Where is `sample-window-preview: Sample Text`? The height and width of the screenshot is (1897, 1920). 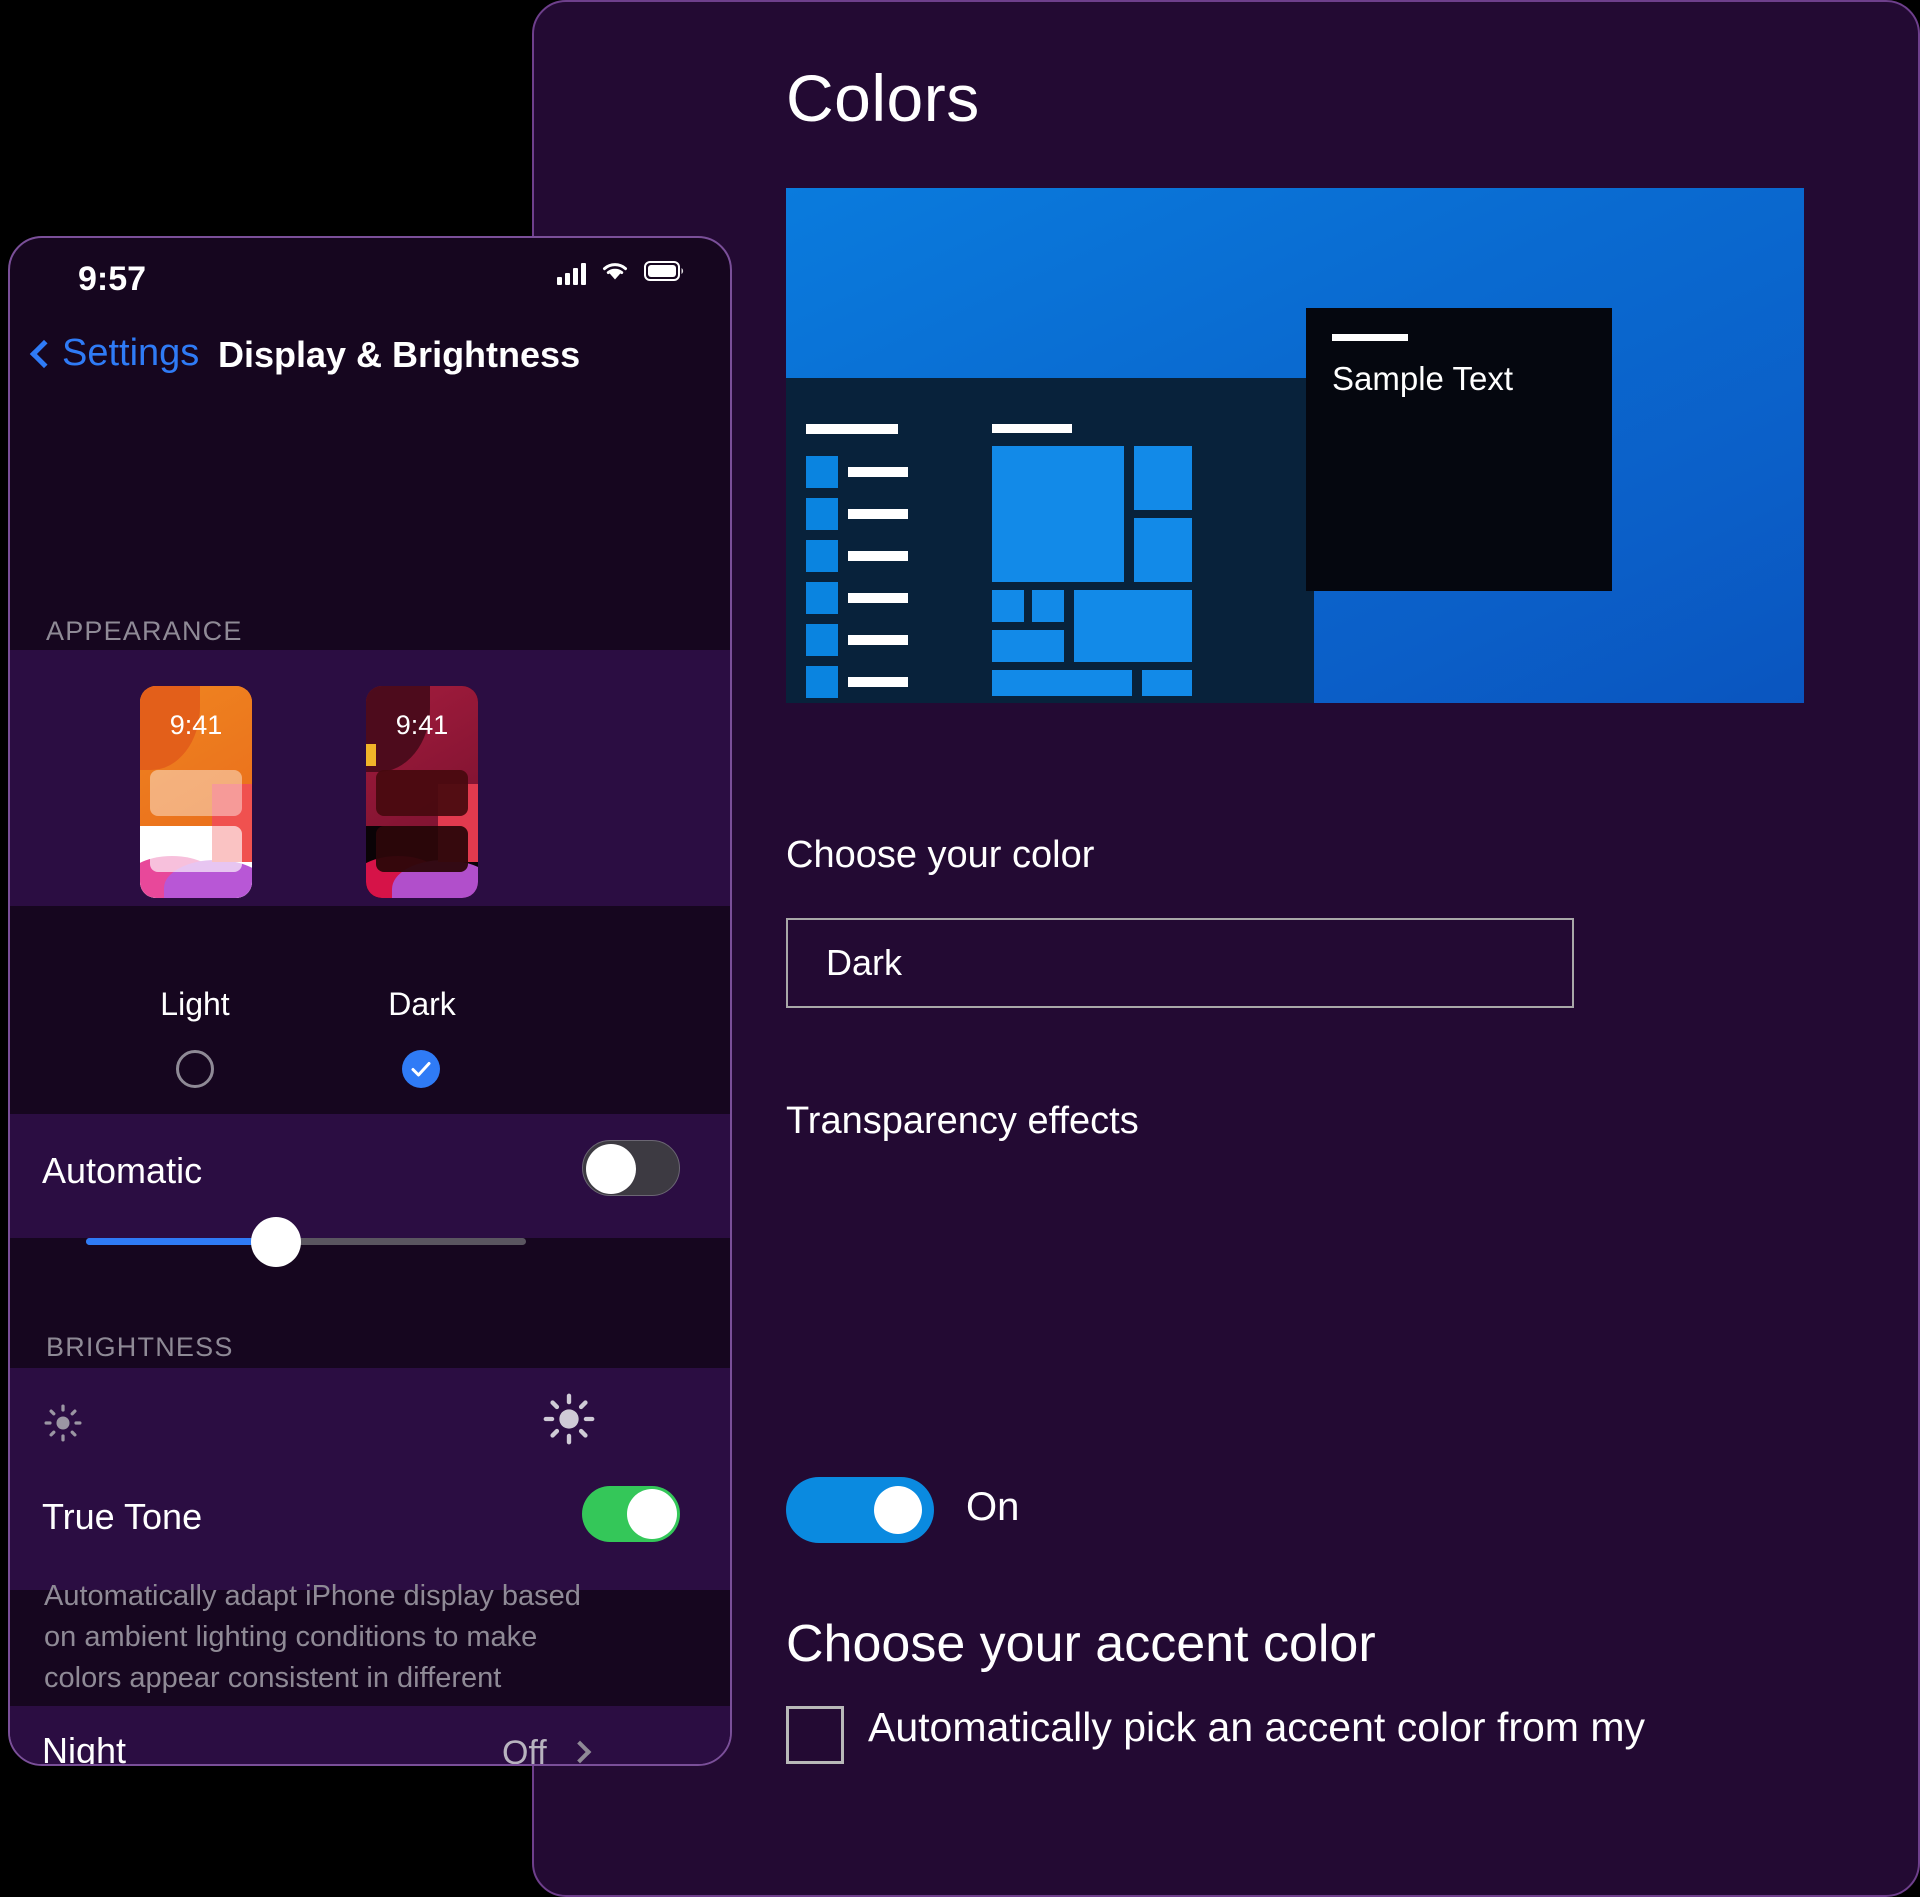 sample-window-preview: Sample Text is located at coordinates (1459, 449).